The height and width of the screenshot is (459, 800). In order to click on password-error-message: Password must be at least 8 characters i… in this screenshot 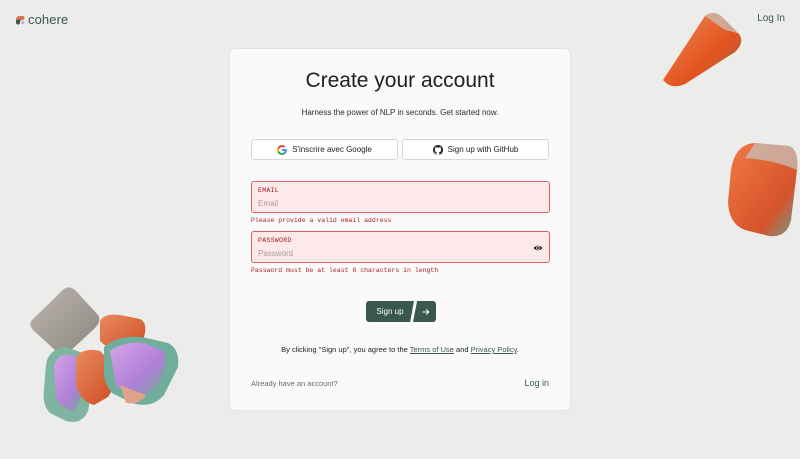, I will do `click(345, 270)`.